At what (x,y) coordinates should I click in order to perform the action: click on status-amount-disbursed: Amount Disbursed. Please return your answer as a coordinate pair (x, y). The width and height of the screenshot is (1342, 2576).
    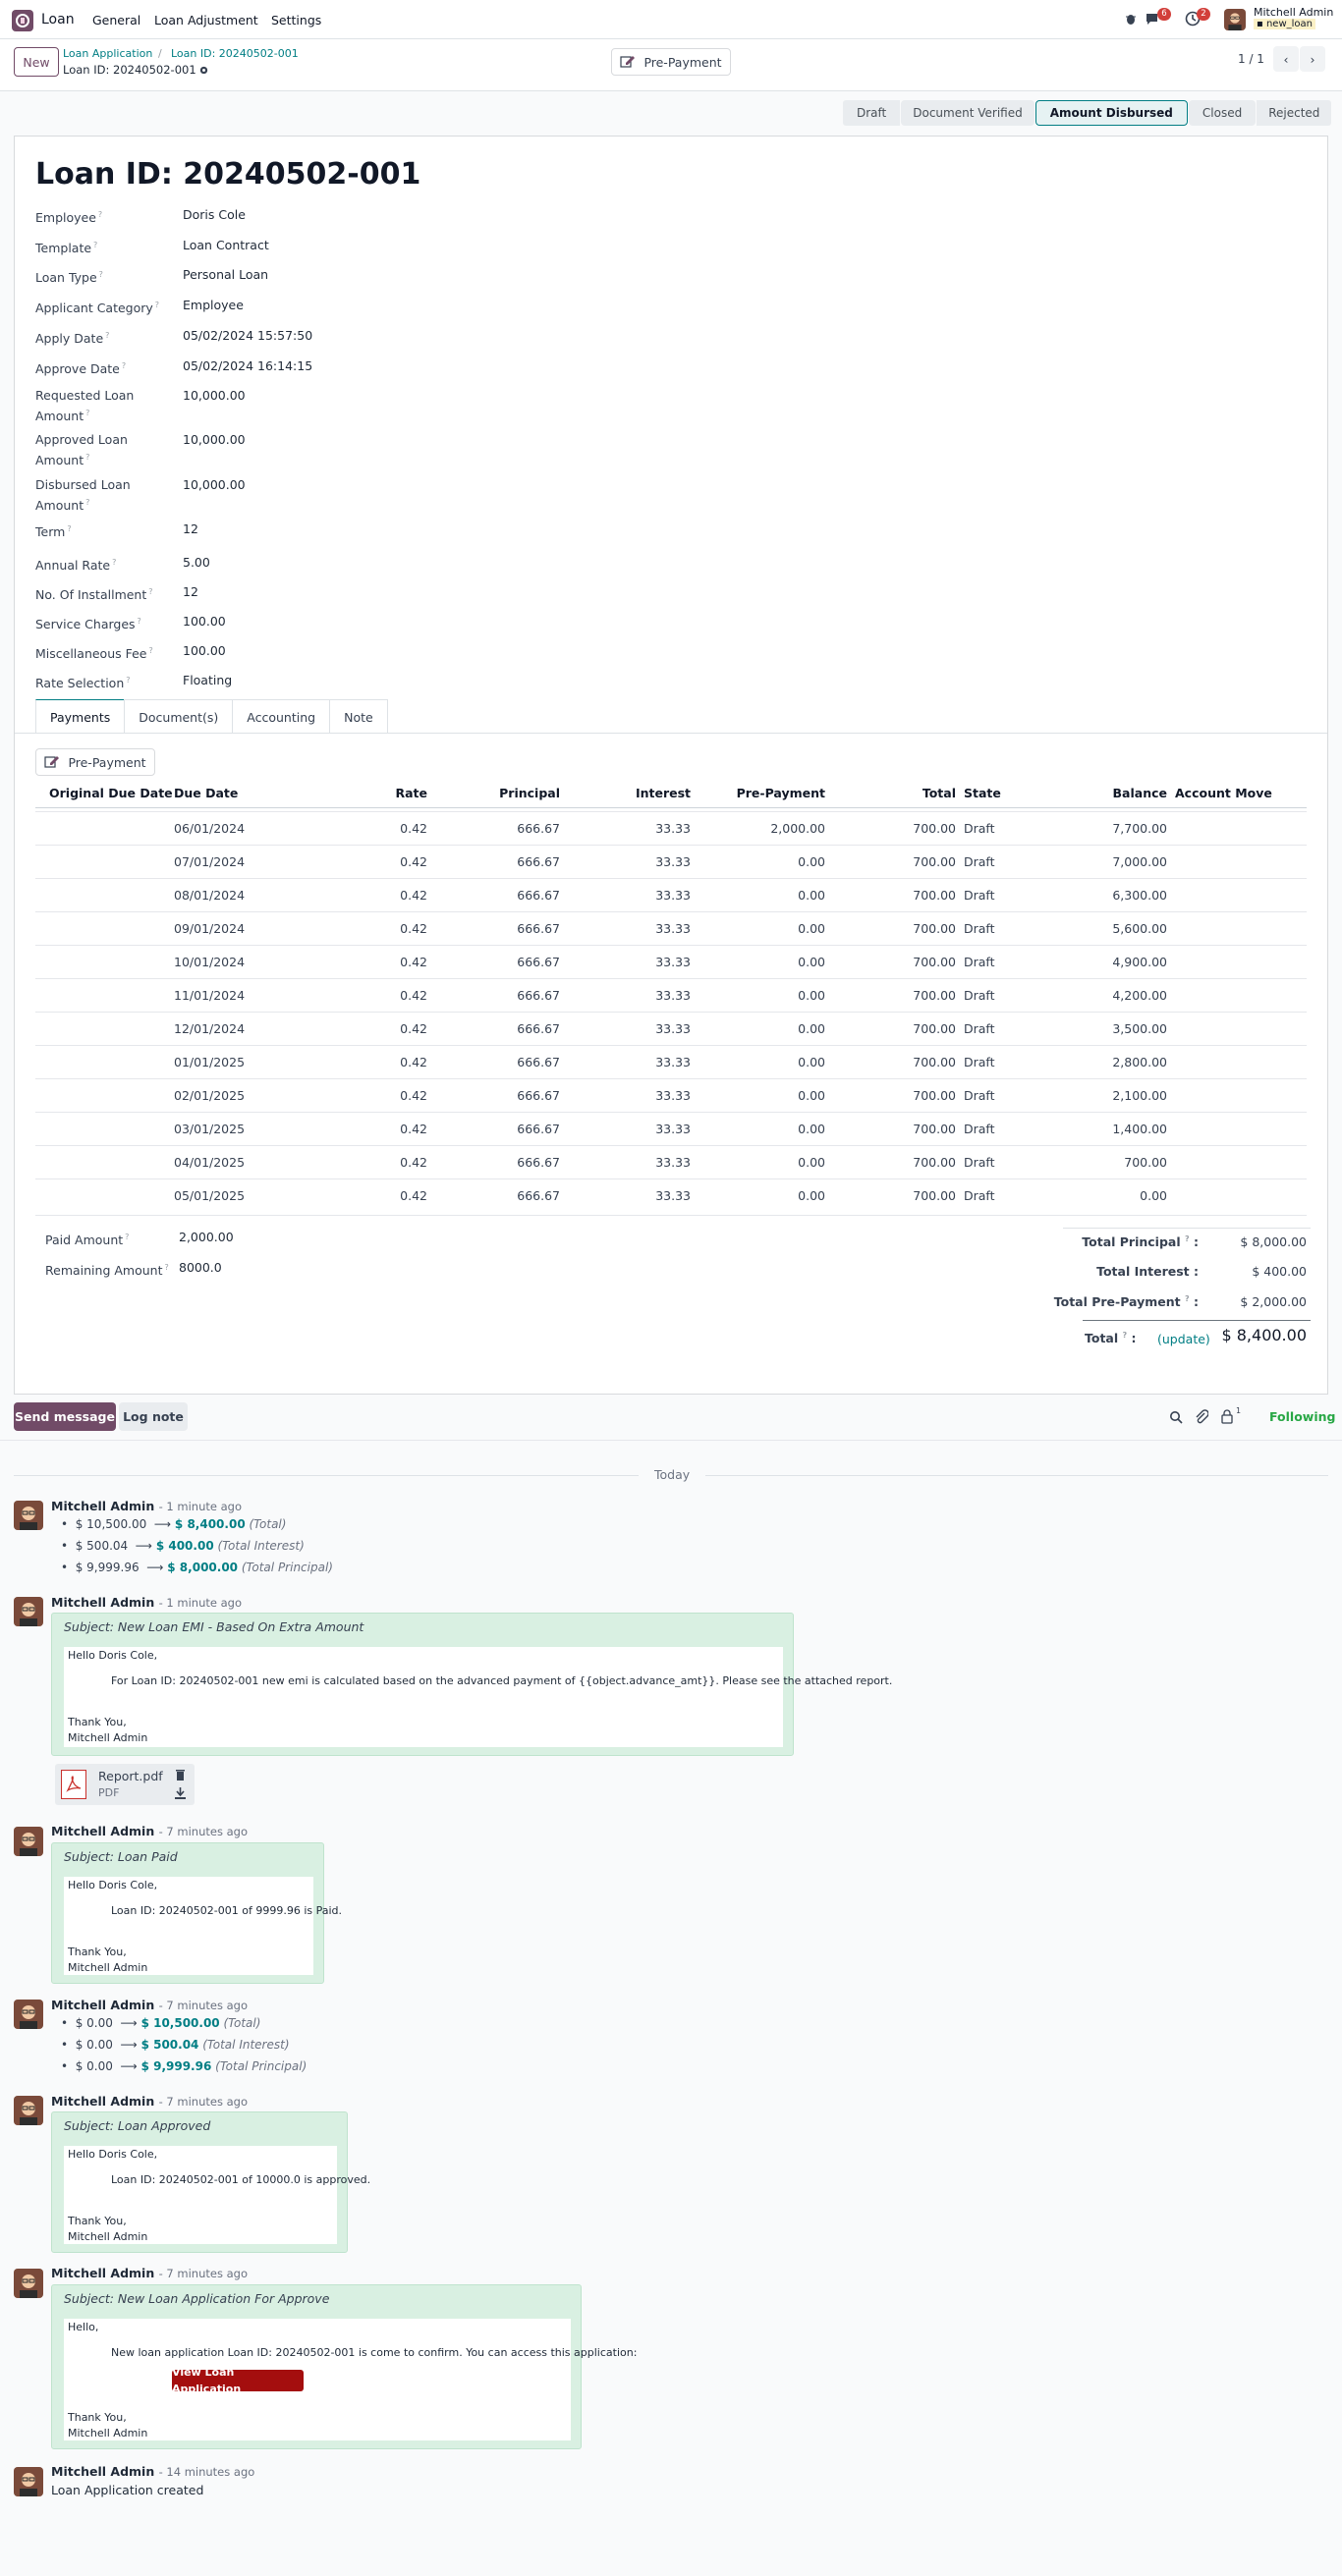
    Looking at the image, I should click on (1111, 113).